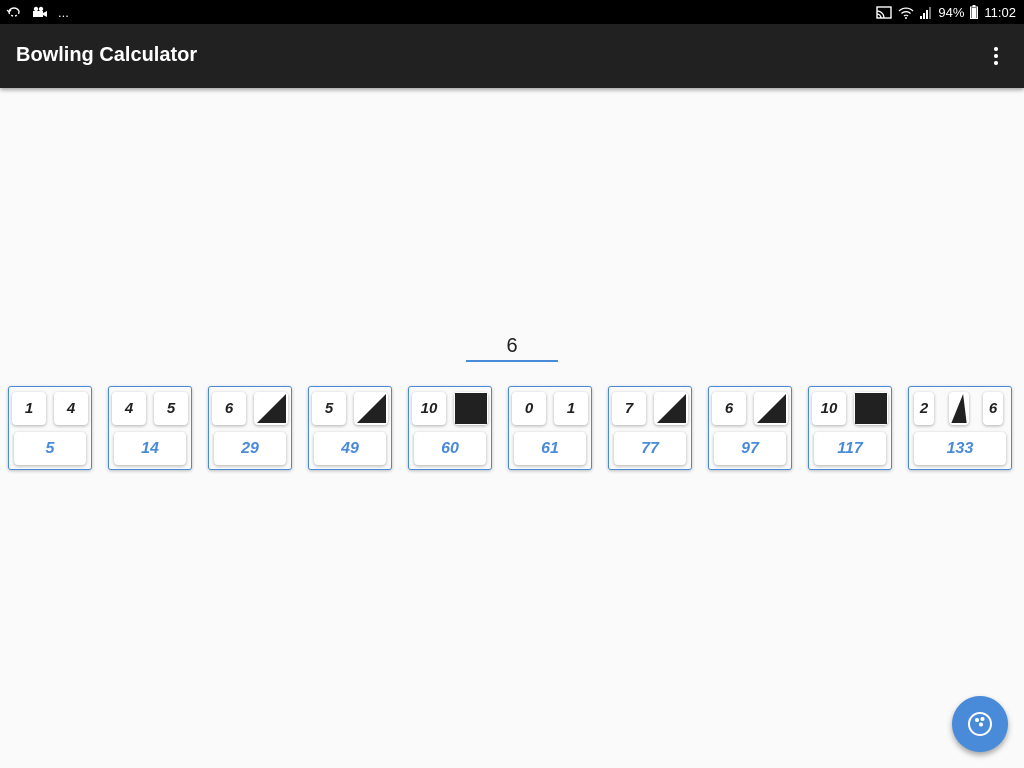  What do you see at coordinates (974, 12) in the screenshot?
I see `battery-icon` at bounding box center [974, 12].